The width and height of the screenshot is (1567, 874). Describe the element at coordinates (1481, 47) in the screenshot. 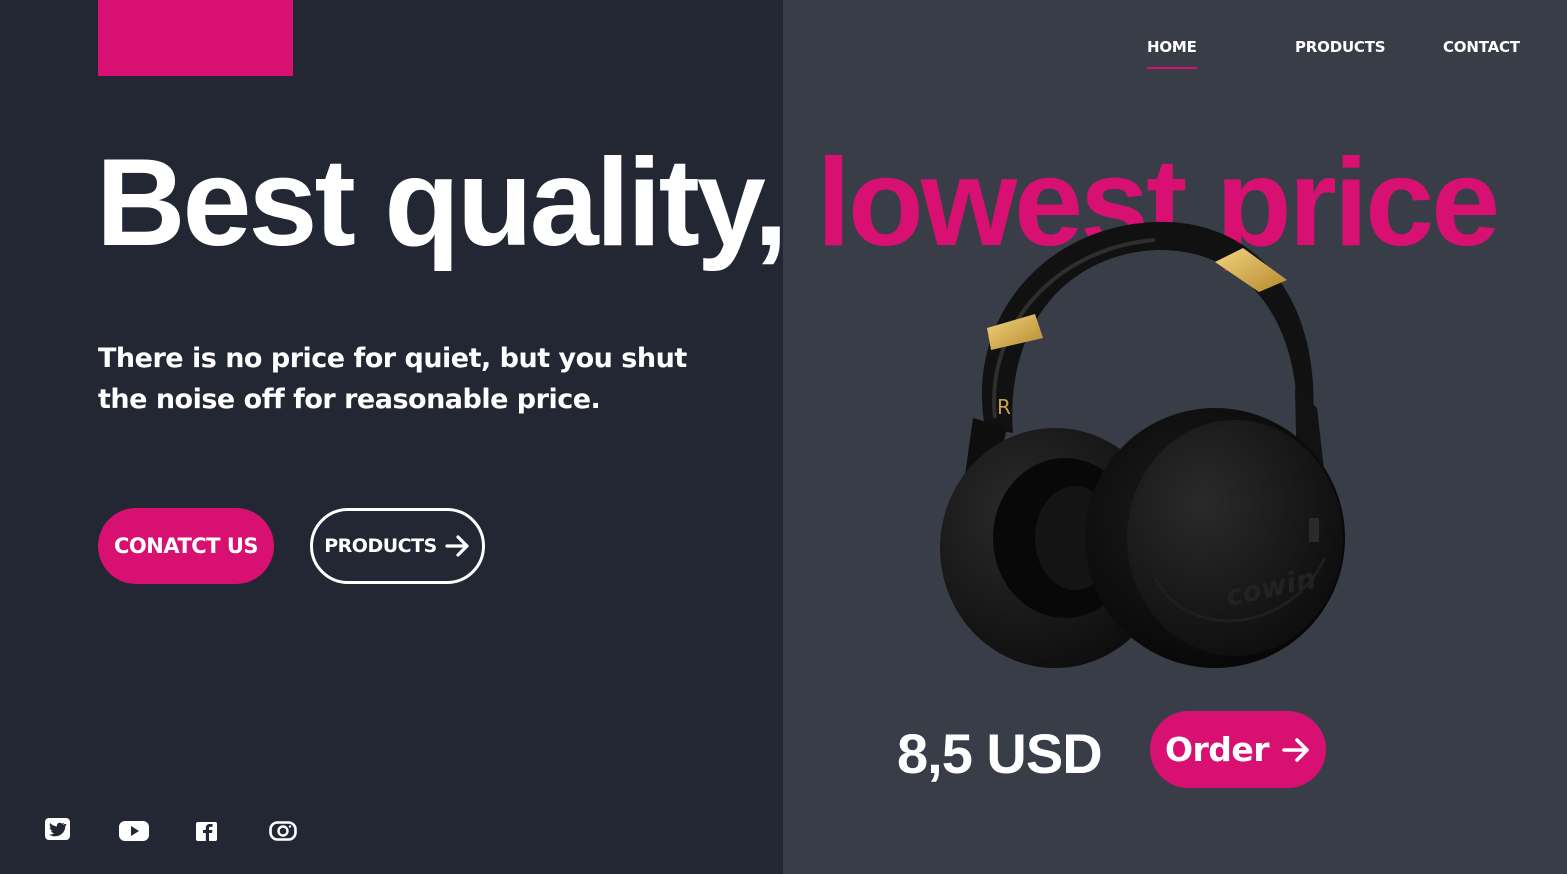

I see `nav-contact: CONTACT` at that location.